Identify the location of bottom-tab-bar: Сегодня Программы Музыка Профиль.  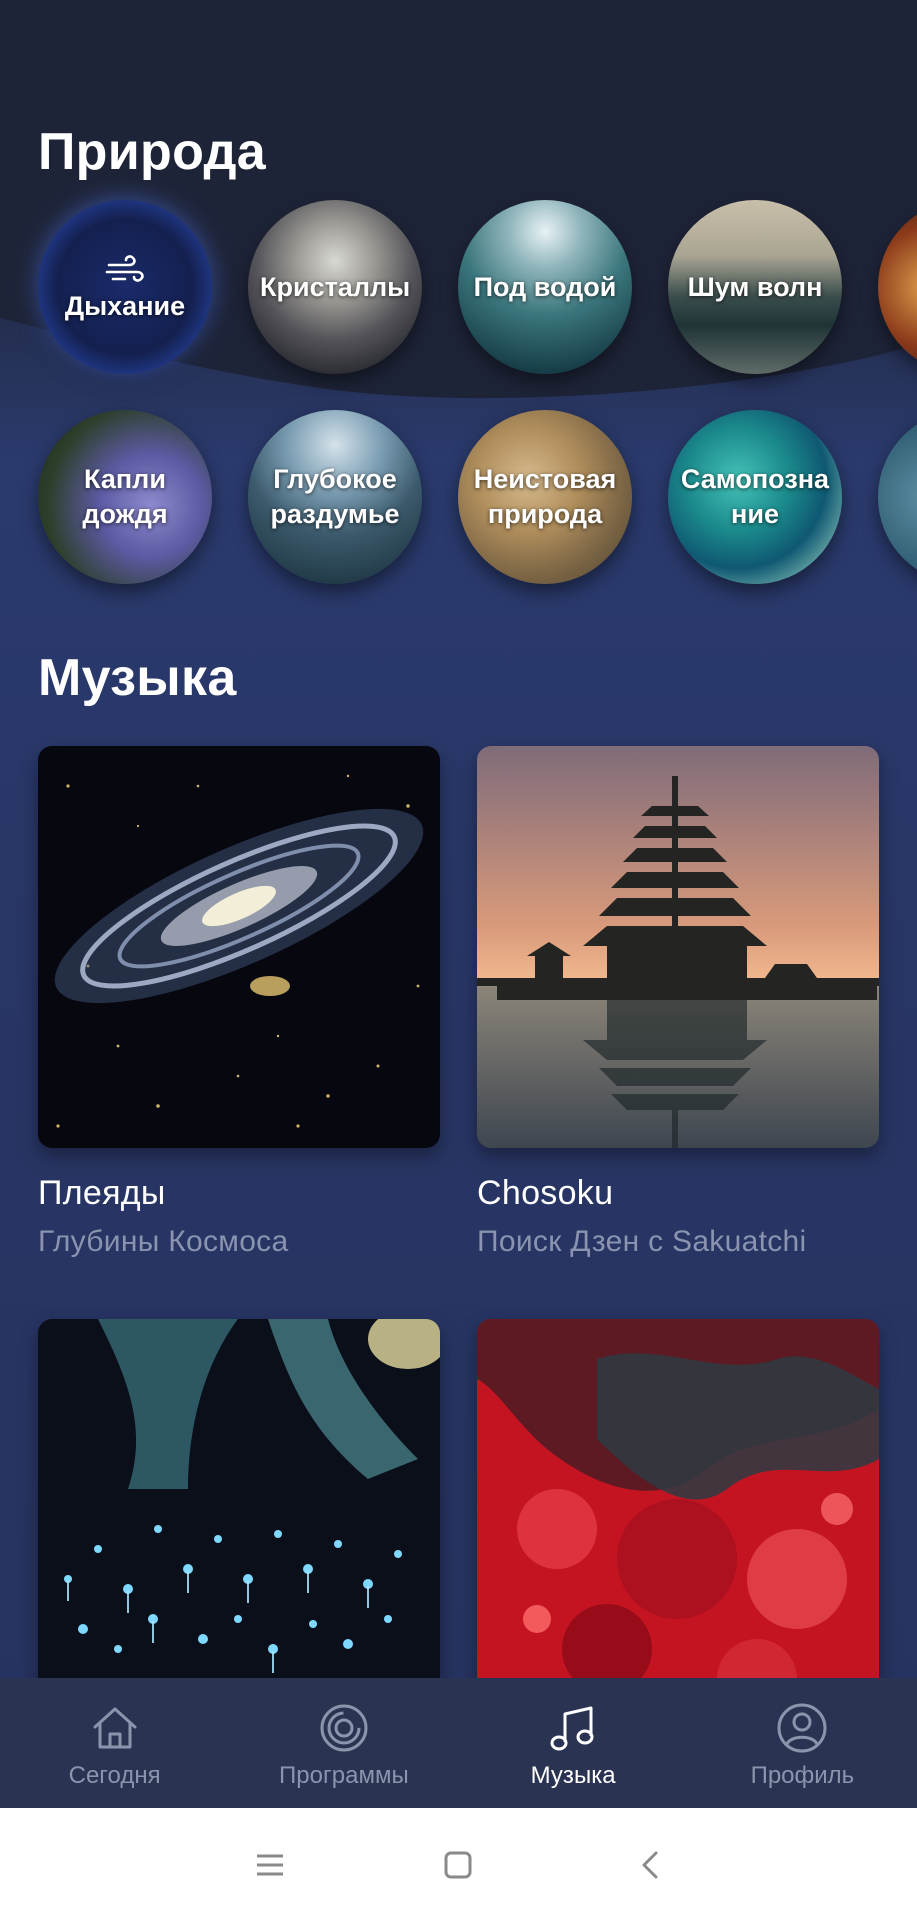
(458, 1743).